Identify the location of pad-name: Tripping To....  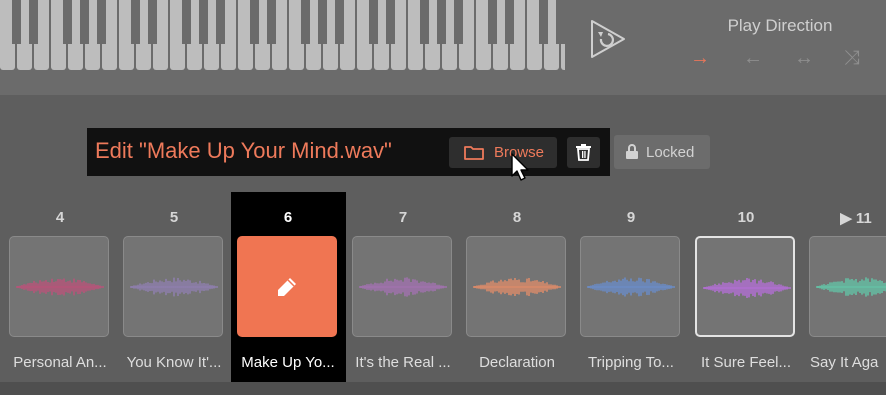
(631, 362).